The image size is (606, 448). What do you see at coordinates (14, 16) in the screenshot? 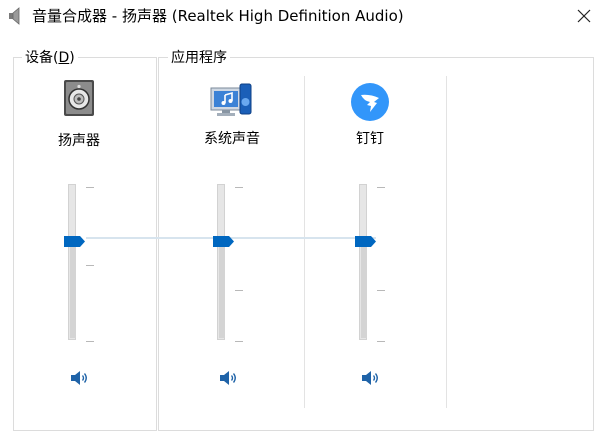
I see `speaker-icon` at bounding box center [14, 16].